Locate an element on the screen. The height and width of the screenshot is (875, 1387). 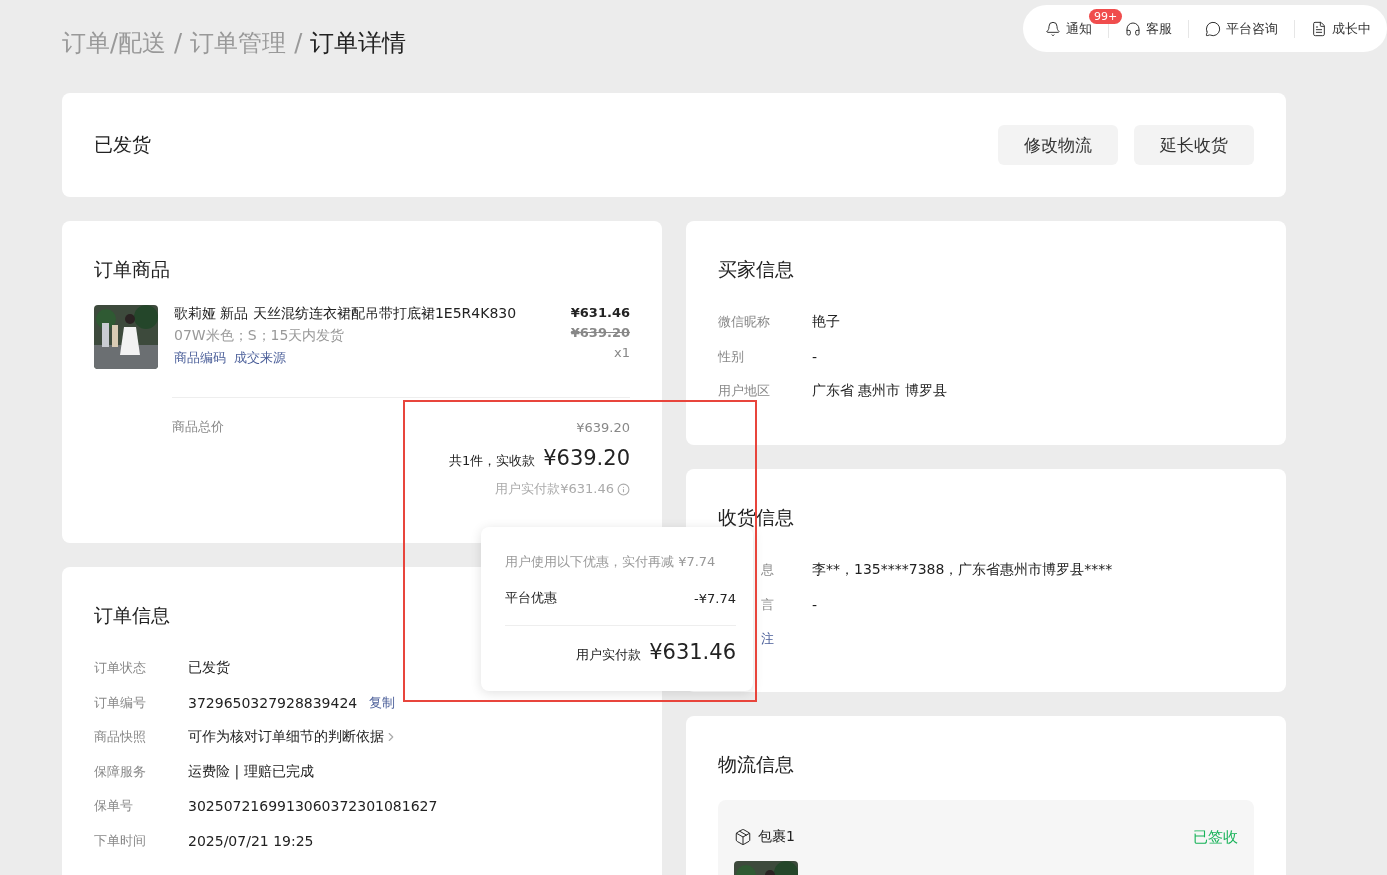
total-value: ¥639.20 is located at coordinates (603, 427).